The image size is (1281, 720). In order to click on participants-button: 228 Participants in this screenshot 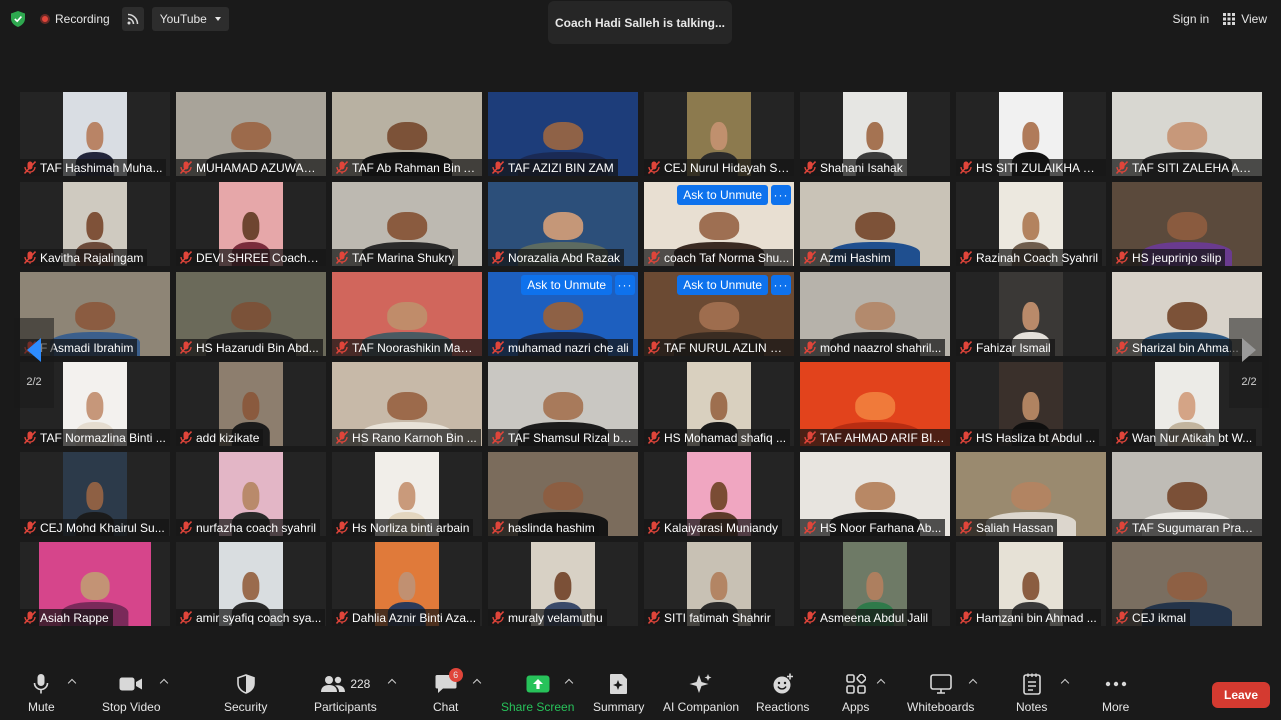, I will do `click(345, 693)`.